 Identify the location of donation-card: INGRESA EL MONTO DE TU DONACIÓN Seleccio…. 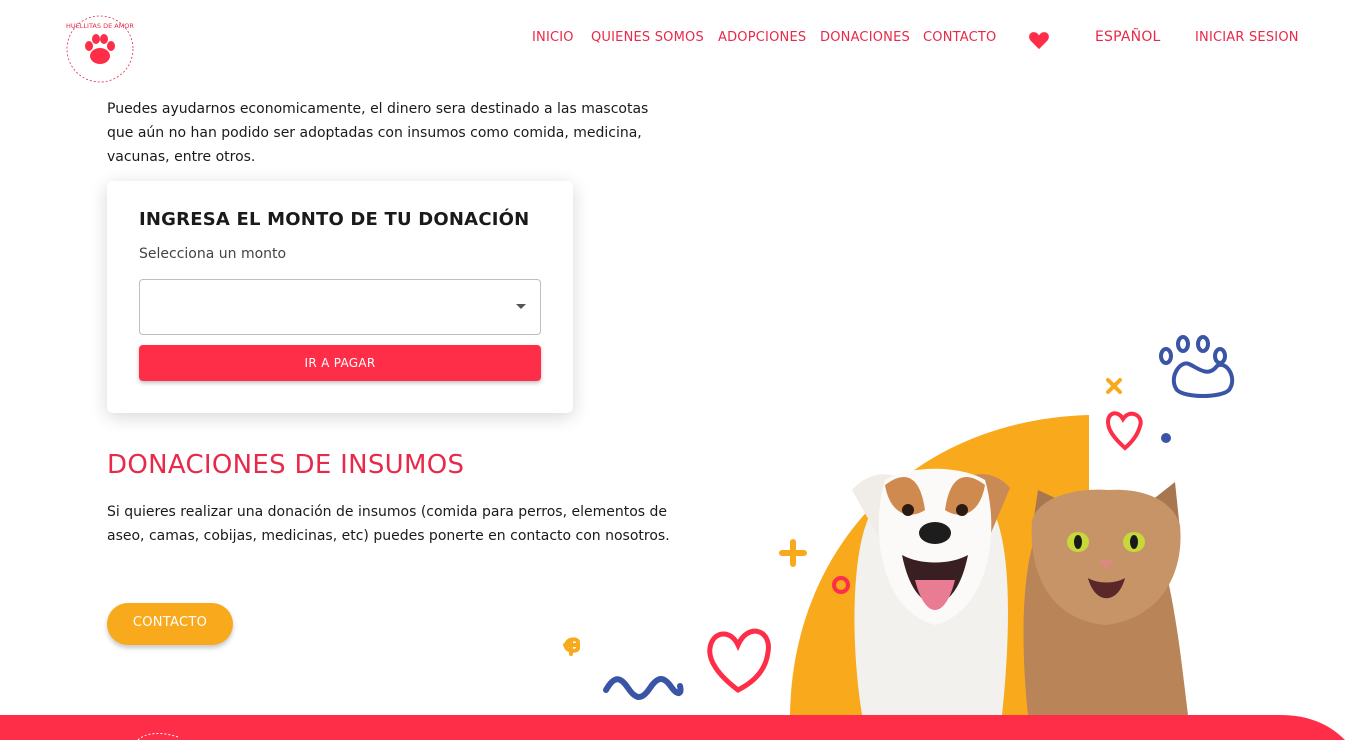
(340, 297).